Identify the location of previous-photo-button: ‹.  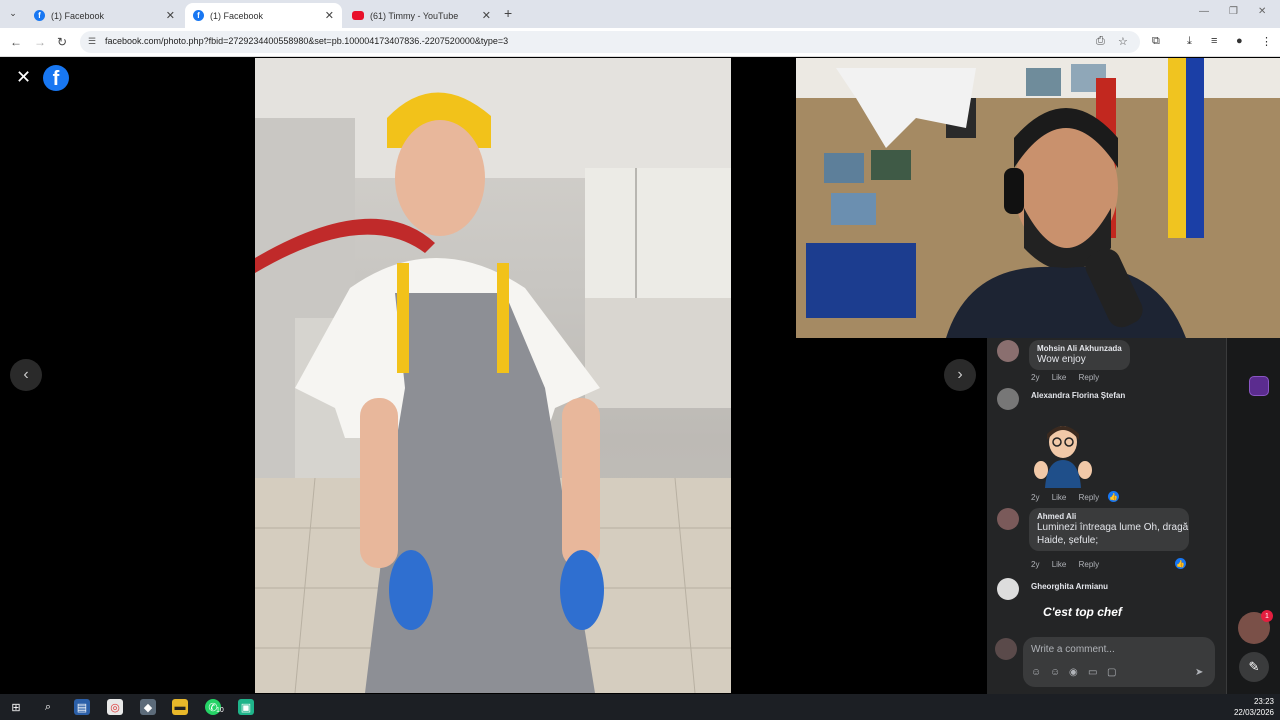
(26, 375).